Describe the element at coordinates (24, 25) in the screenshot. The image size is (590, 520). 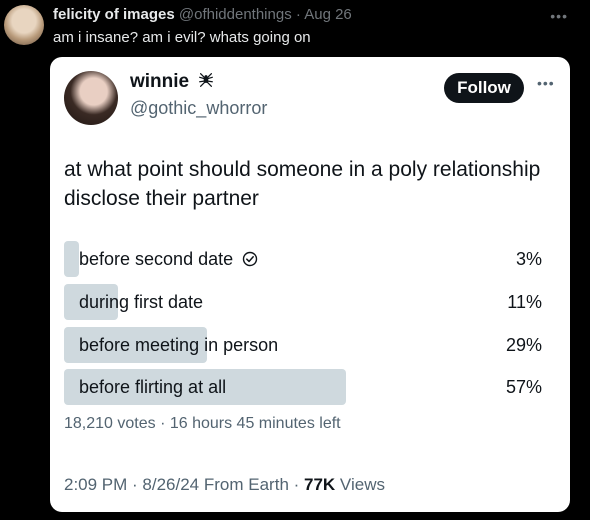
I see `outer-avatar` at that location.